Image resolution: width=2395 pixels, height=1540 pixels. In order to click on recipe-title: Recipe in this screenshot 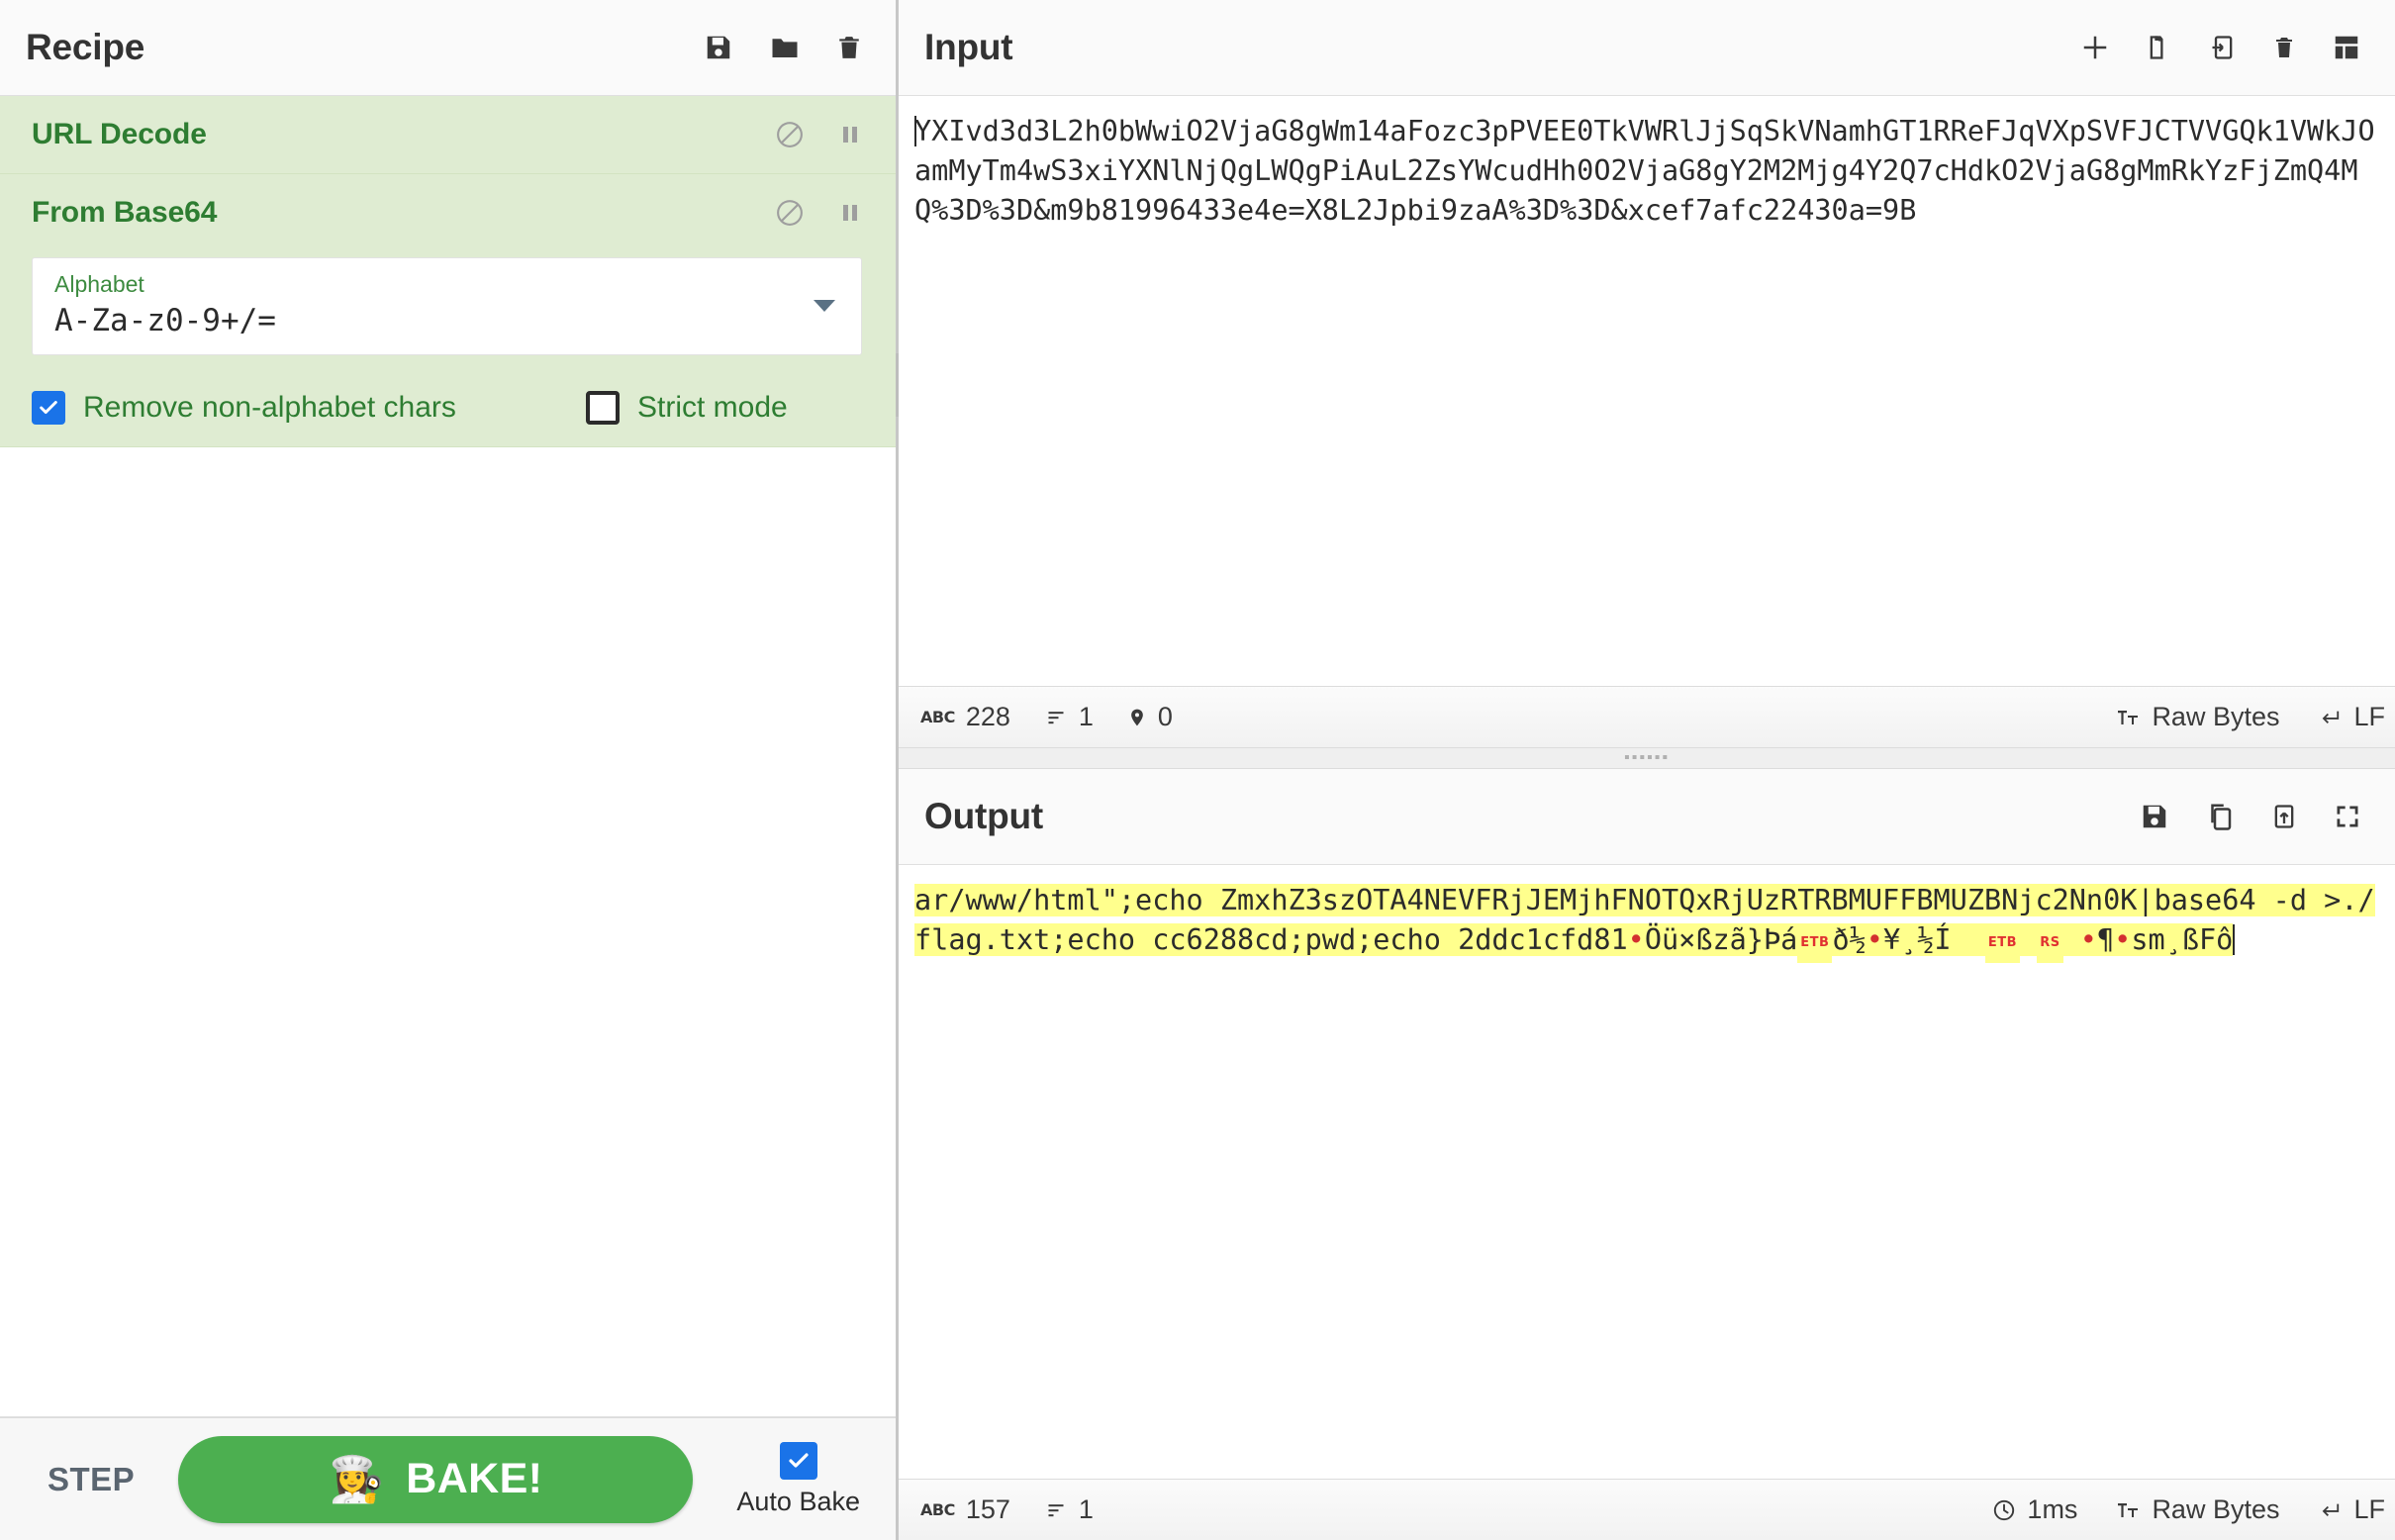, I will do `click(85, 47)`.